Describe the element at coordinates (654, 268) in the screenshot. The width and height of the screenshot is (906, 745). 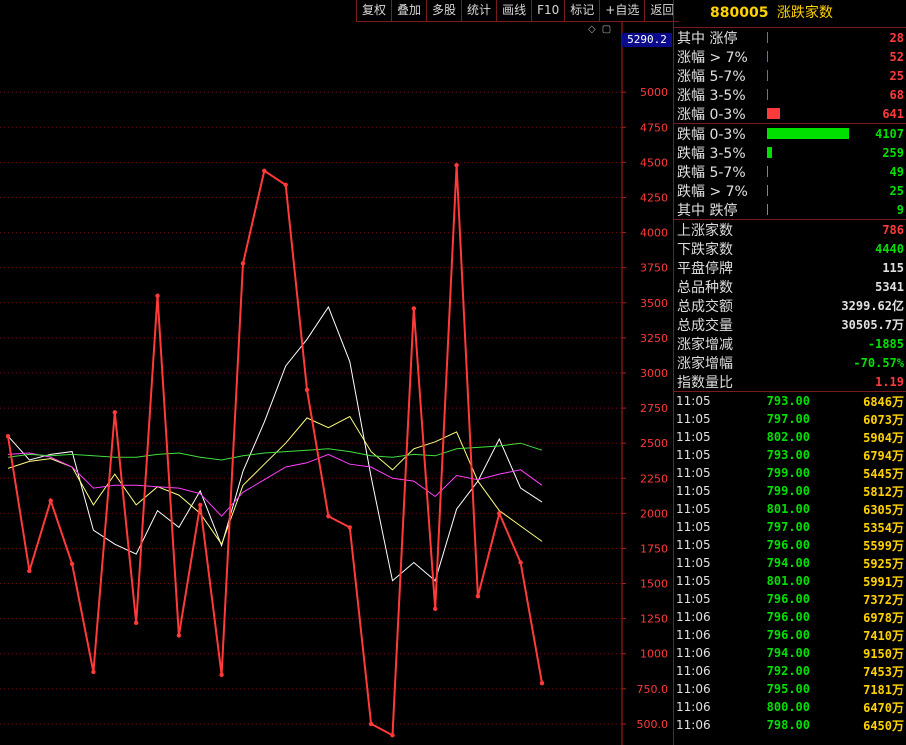
I see `y-tick-label: 3750` at that location.